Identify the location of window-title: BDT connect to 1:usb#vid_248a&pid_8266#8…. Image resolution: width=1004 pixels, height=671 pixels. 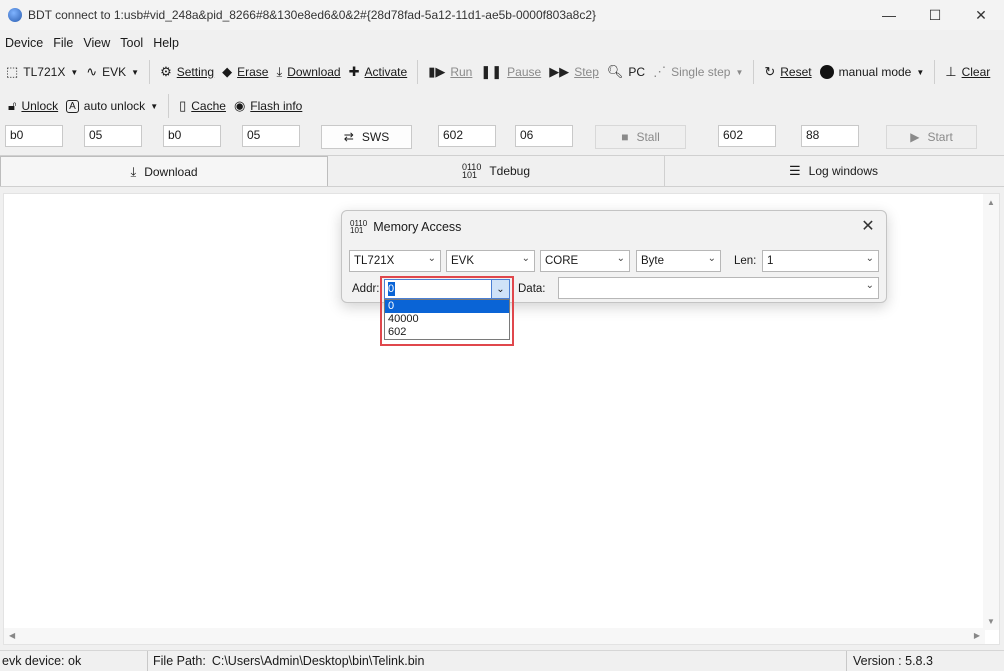
(312, 15).